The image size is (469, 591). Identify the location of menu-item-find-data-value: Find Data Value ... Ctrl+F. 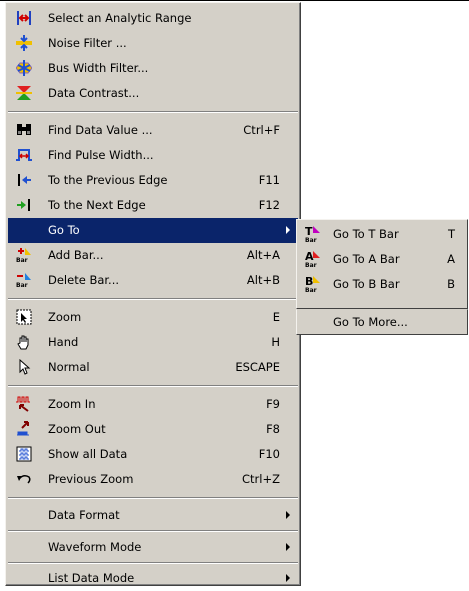
(153, 130).